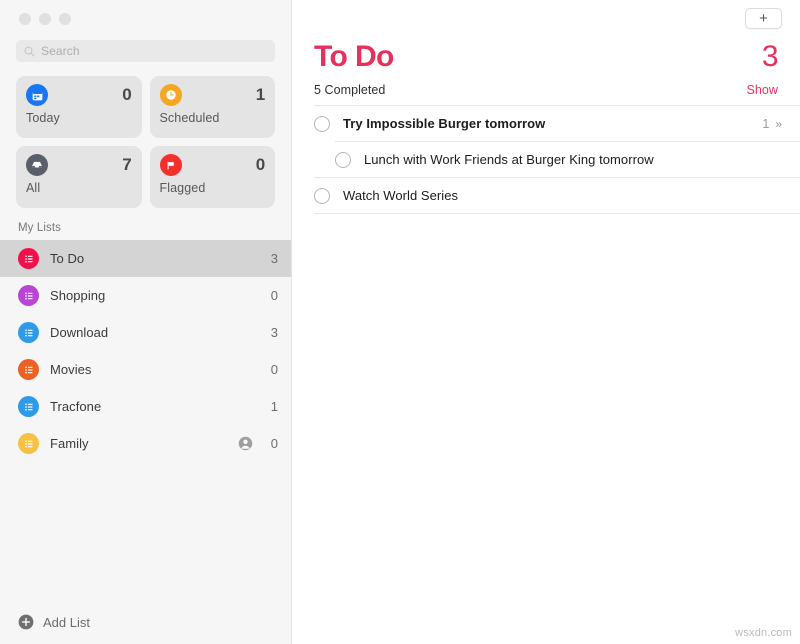  Describe the element at coordinates (145, 332) in the screenshot. I see `sidebar-item-download: Download 3` at that location.